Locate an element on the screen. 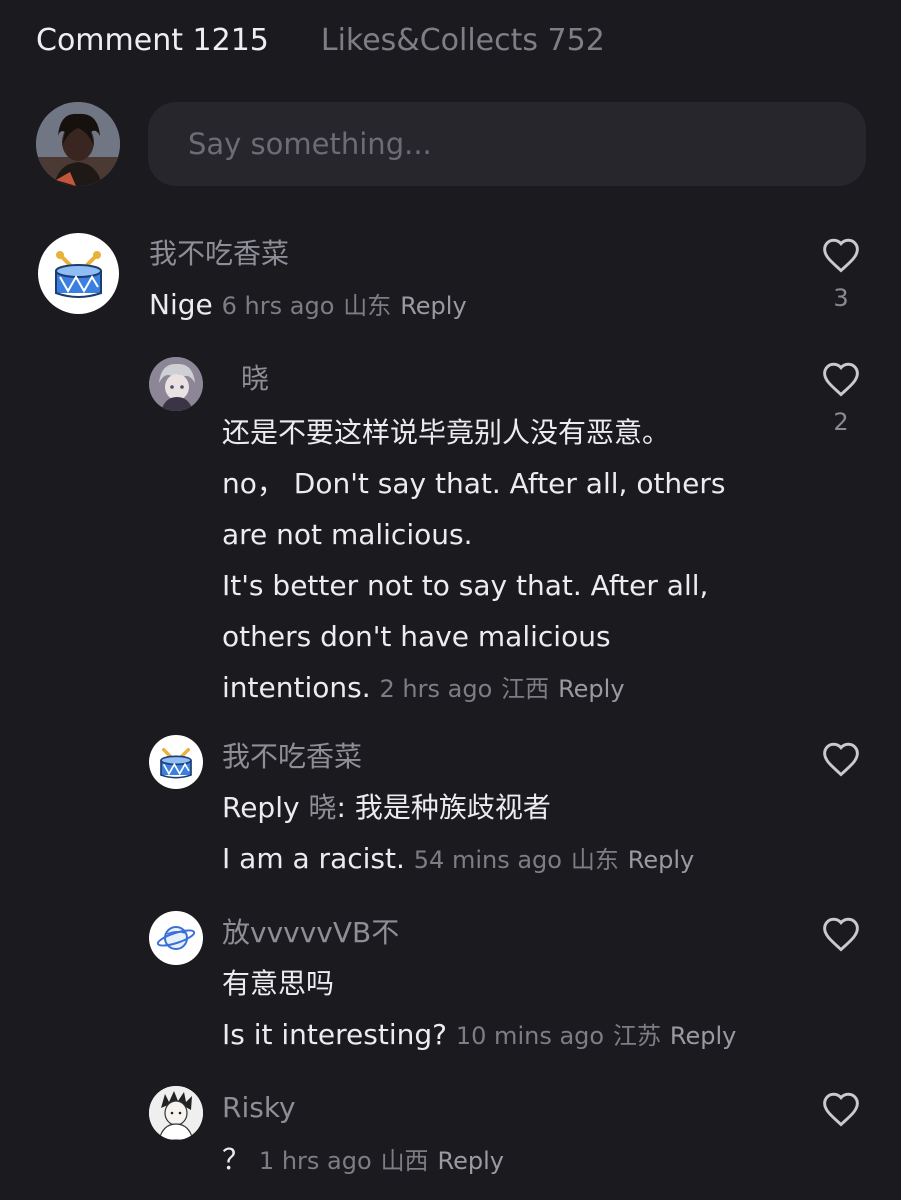 This screenshot has height=1200, width=901. reply-author: 放vvvvvVB不 is located at coordinates (310, 933).